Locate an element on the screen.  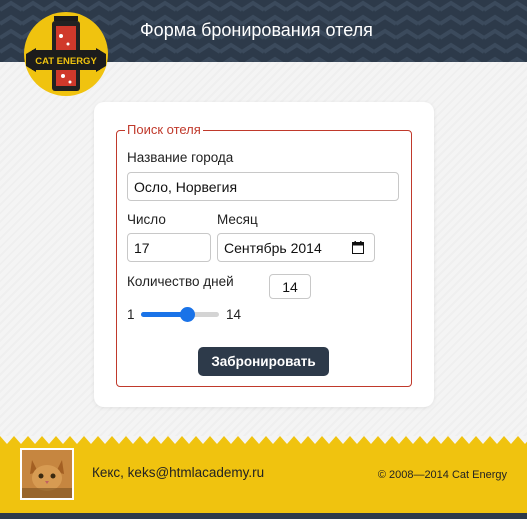
day-input-value: 17 is located at coordinates (142, 247).